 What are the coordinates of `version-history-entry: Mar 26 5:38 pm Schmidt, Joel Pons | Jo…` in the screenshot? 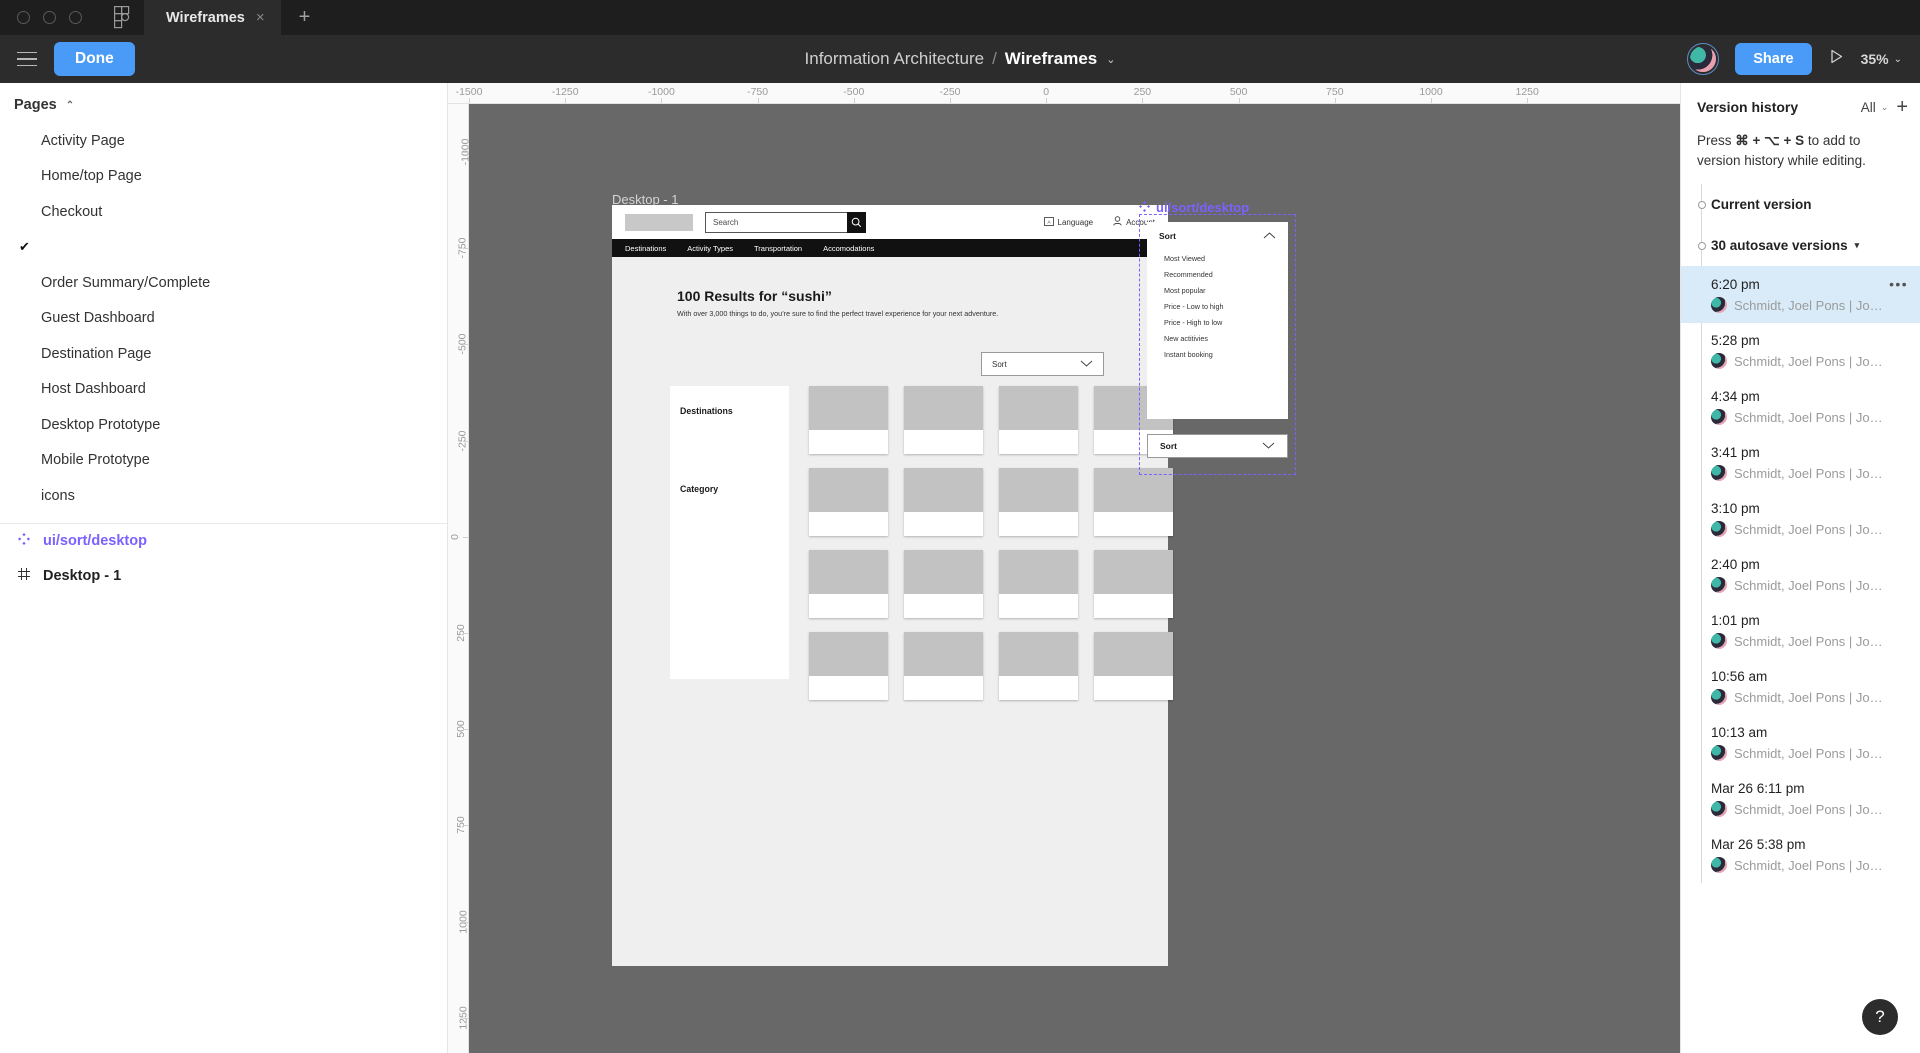 It's located at (1800, 855).